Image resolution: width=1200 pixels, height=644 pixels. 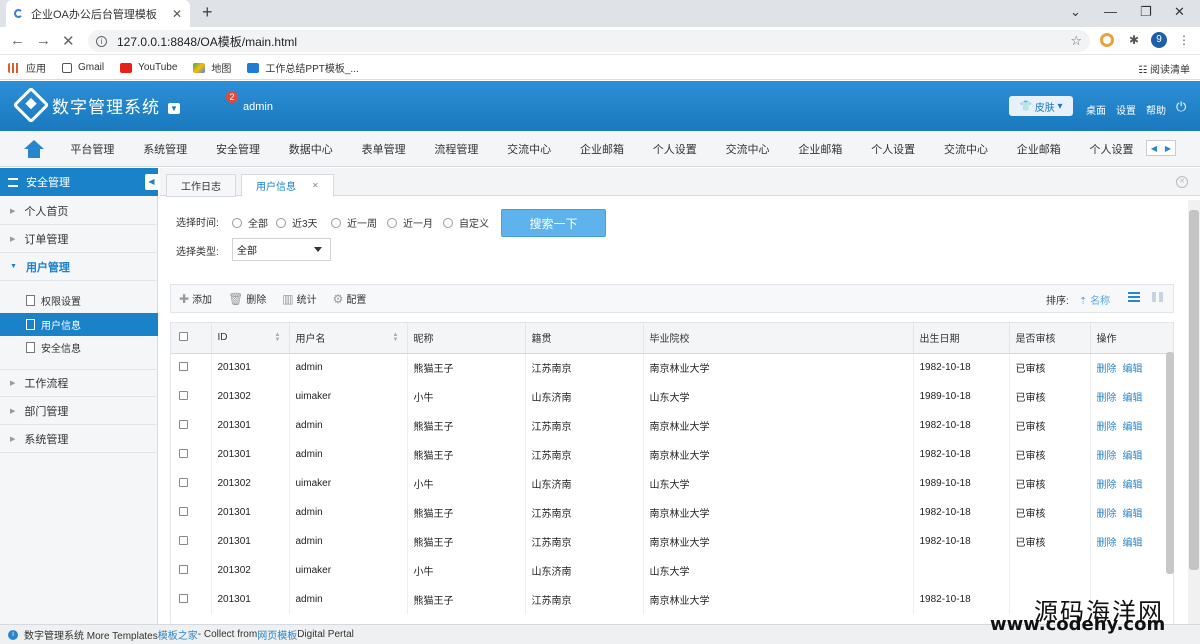 What do you see at coordinates (238, 149) in the screenshot?
I see `nav-item: 安全管理` at bounding box center [238, 149].